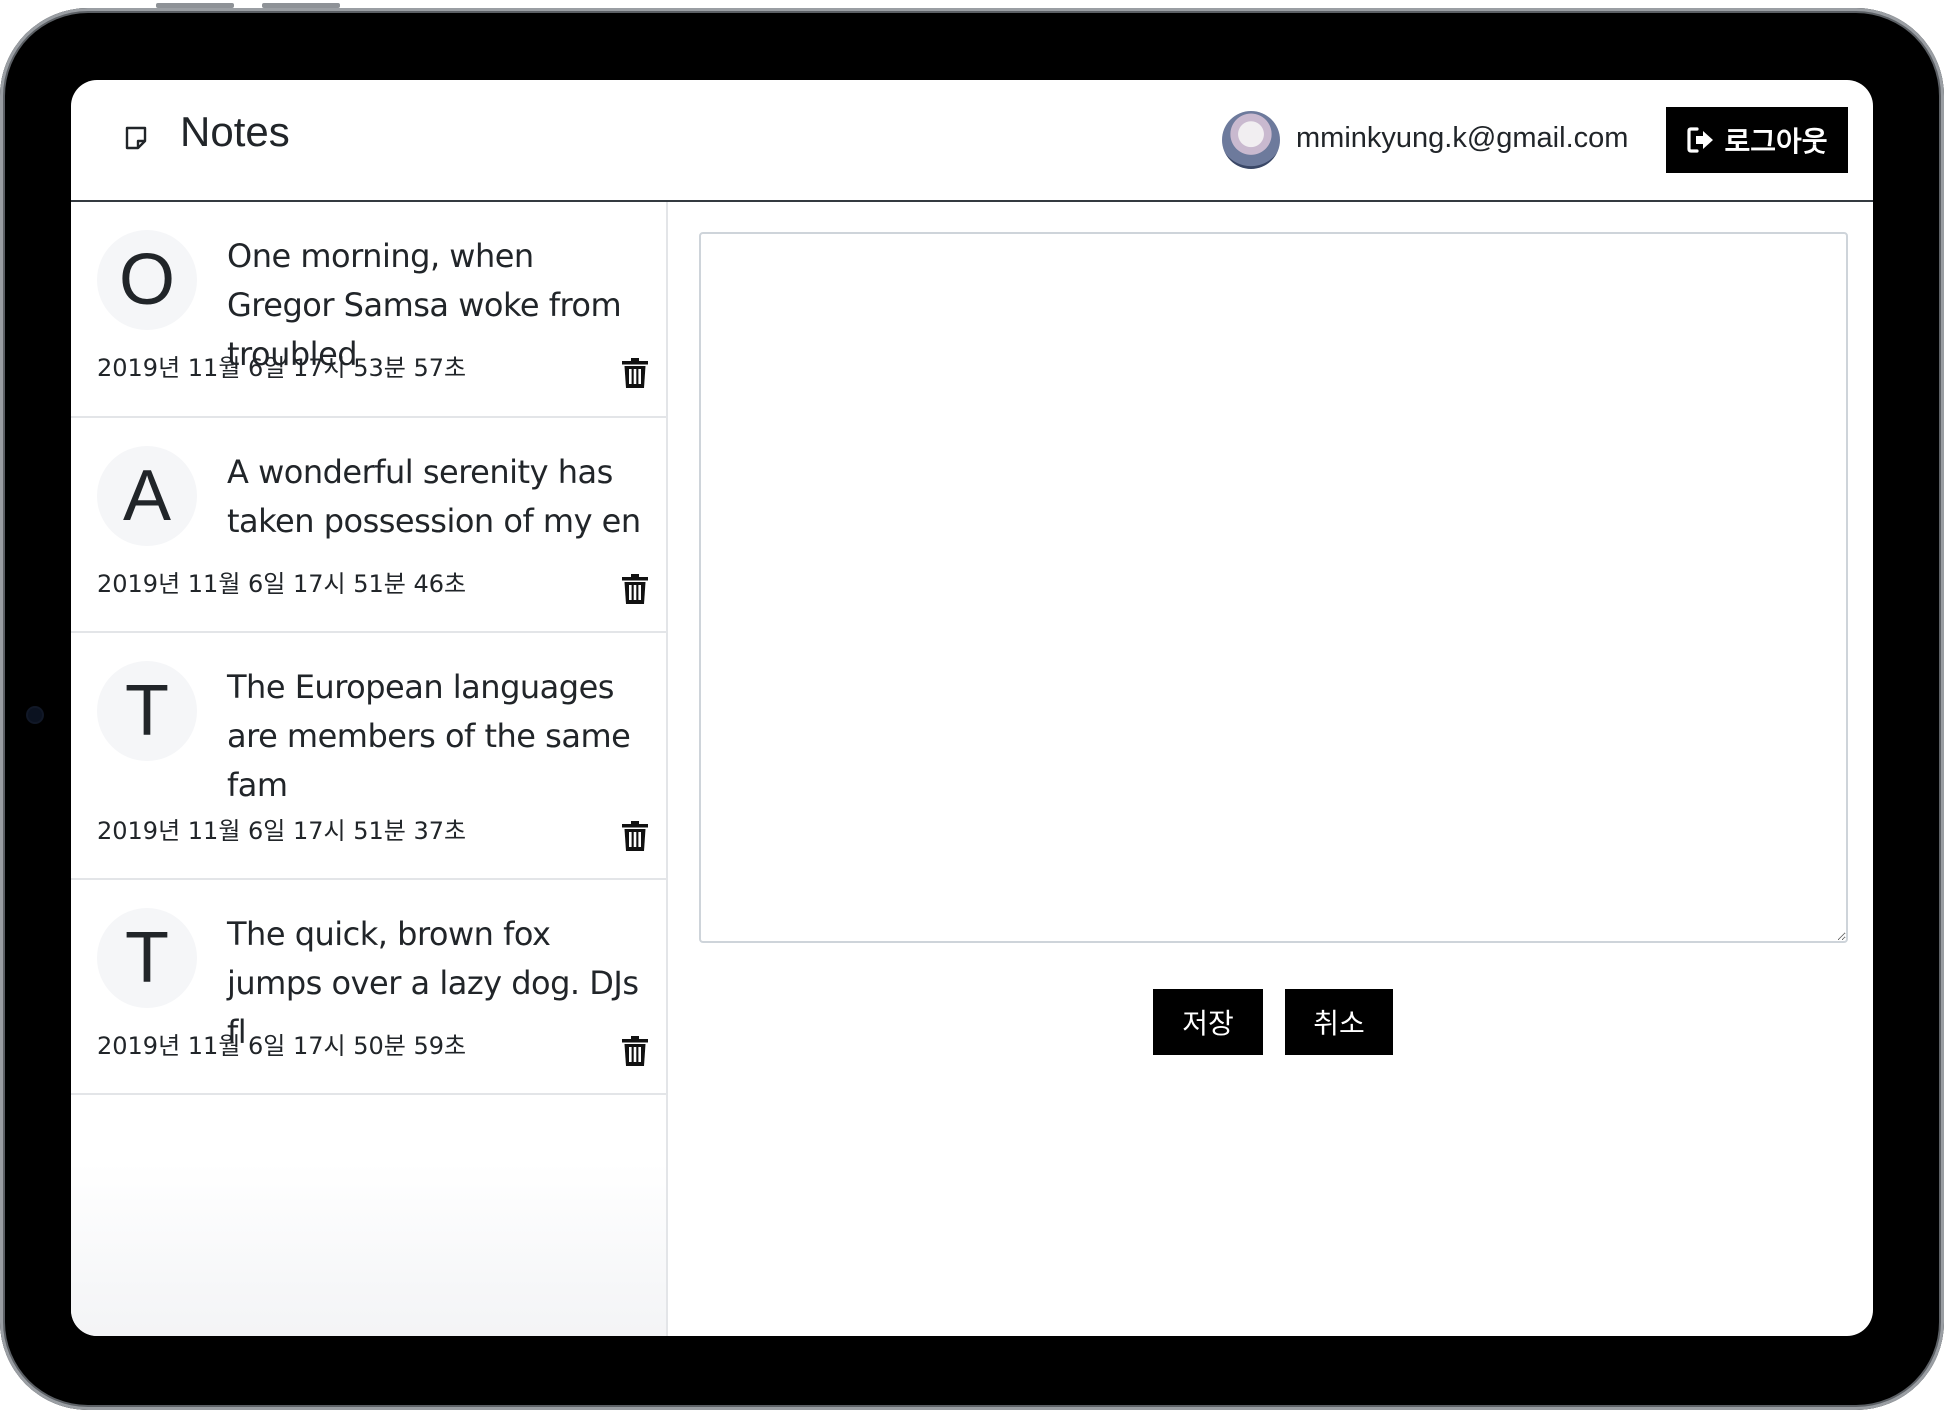 The height and width of the screenshot is (1411, 1947). I want to click on sign-out-icon, so click(1700, 140).